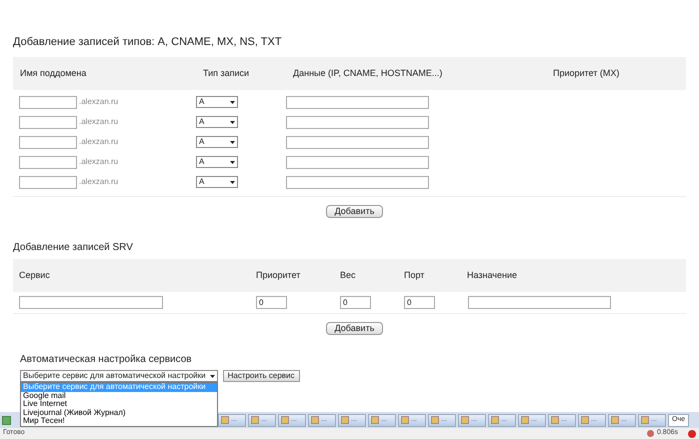 The width and height of the screenshot is (699, 439). What do you see at coordinates (119, 396) in the screenshot?
I see `dropdown-option: Google mail` at bounding box center [119, 396].